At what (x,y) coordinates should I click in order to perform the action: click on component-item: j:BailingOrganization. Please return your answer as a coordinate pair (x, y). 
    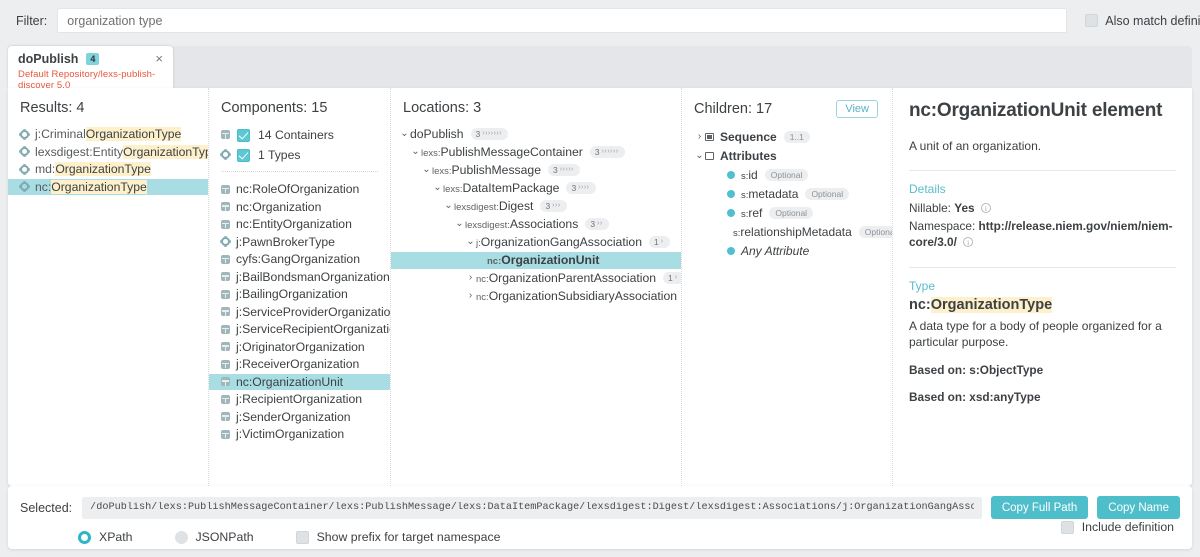
    Looking at the image, I should click on (299, 294).